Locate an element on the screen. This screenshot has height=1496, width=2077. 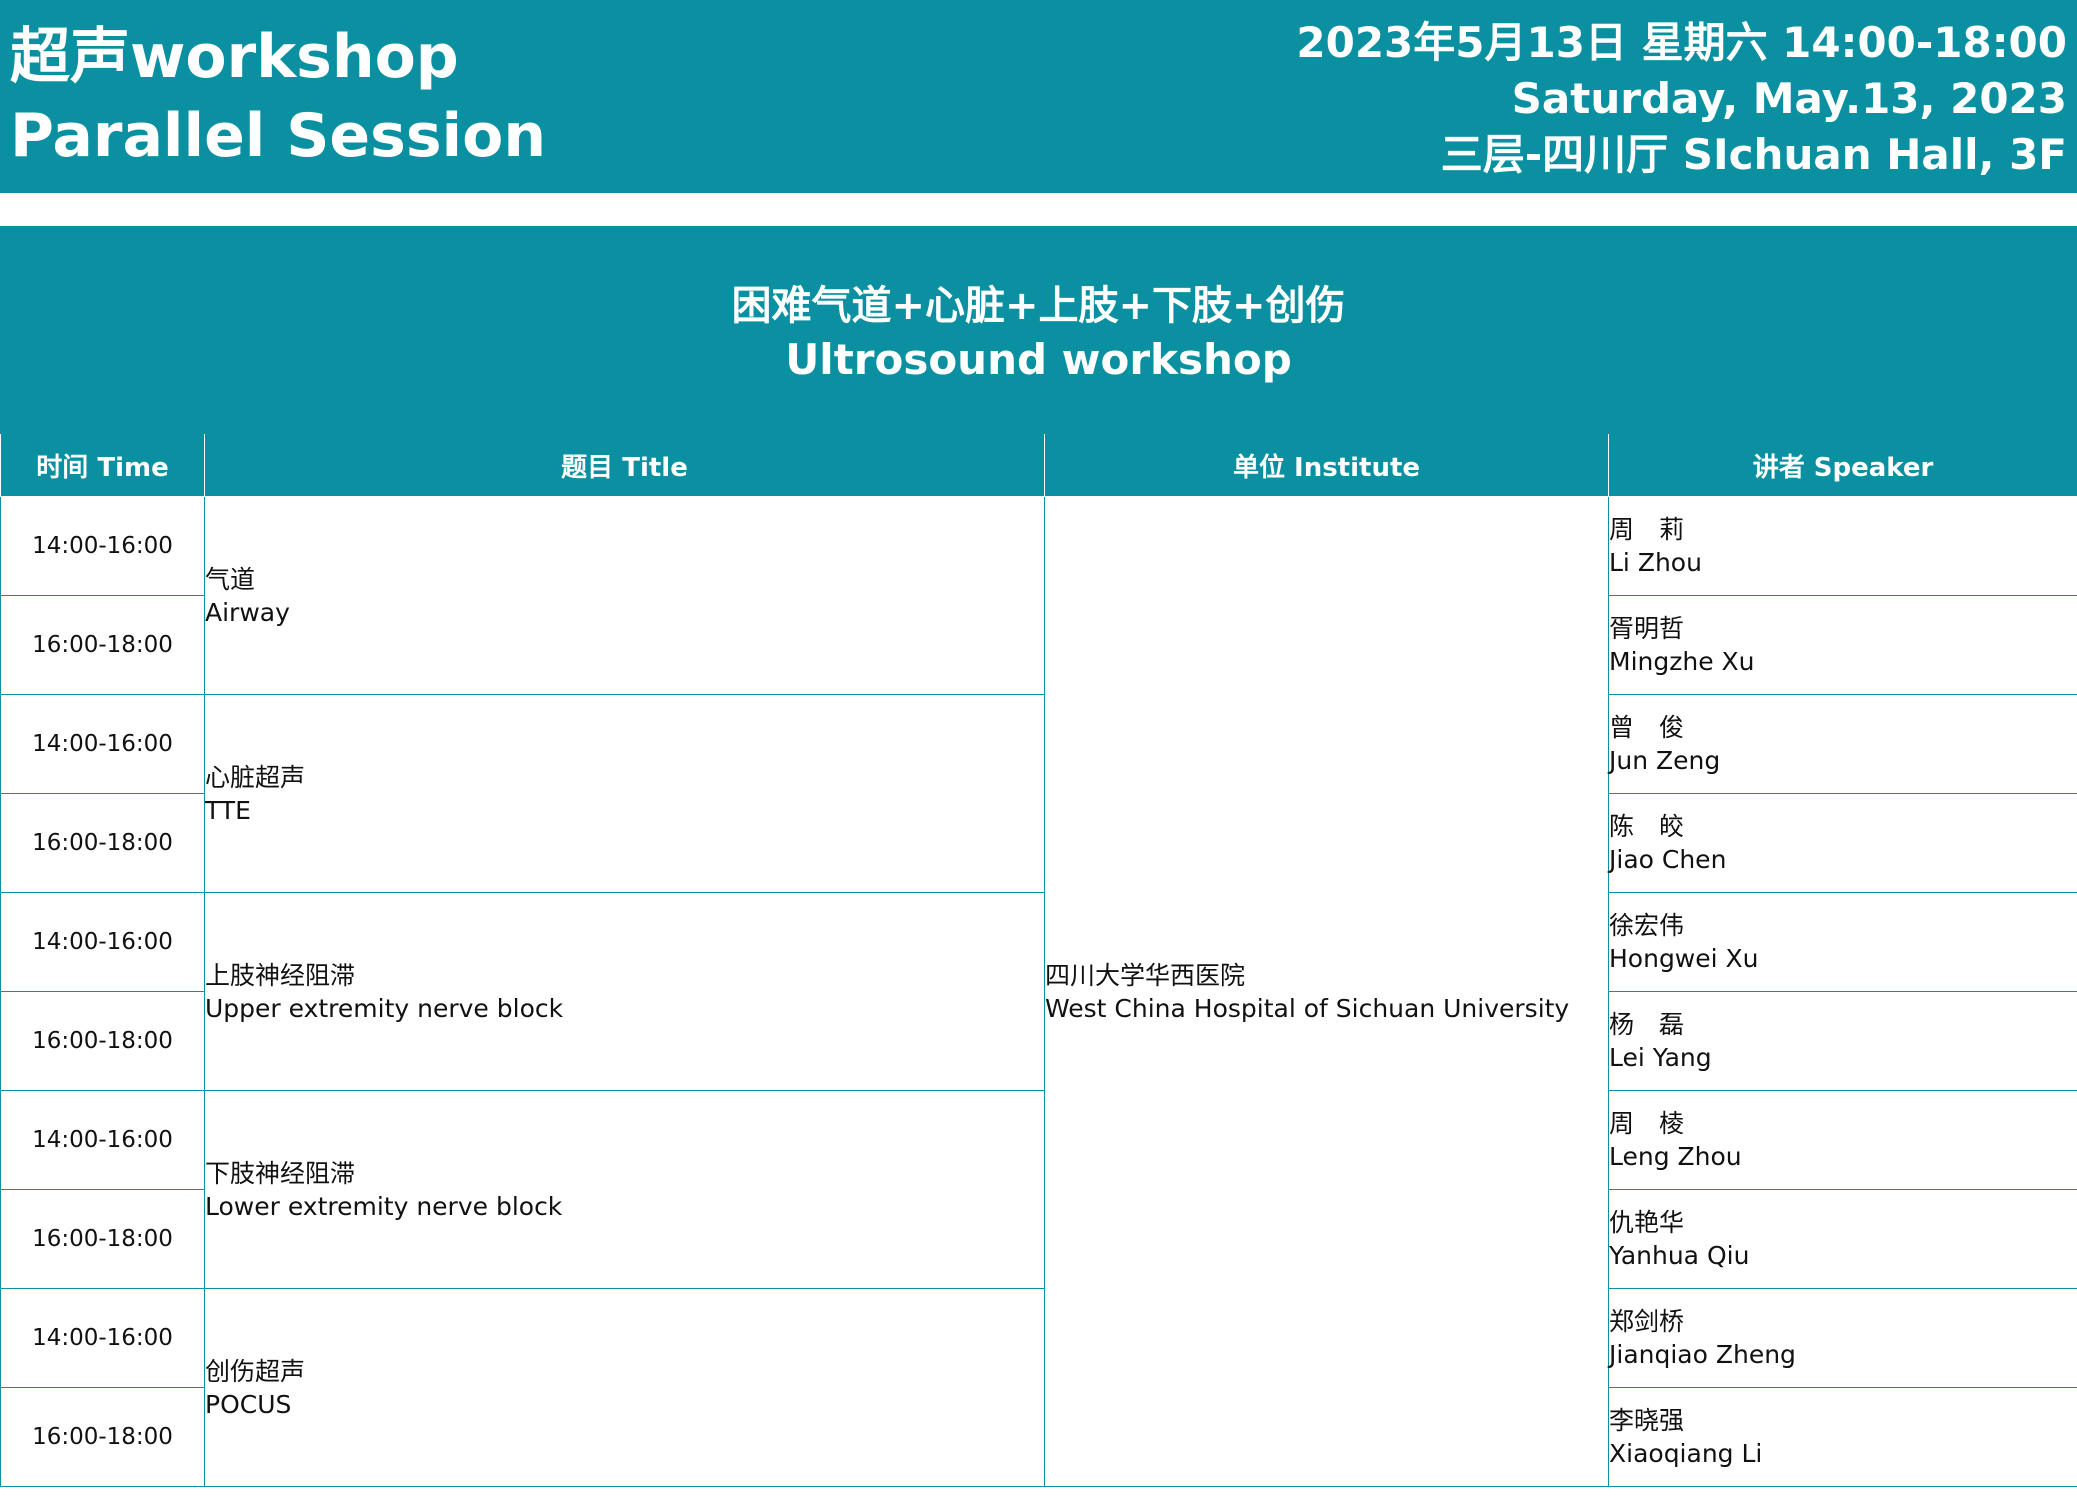
session-title-en: Ultrosound workshop is located at coordinates (1038, 359).